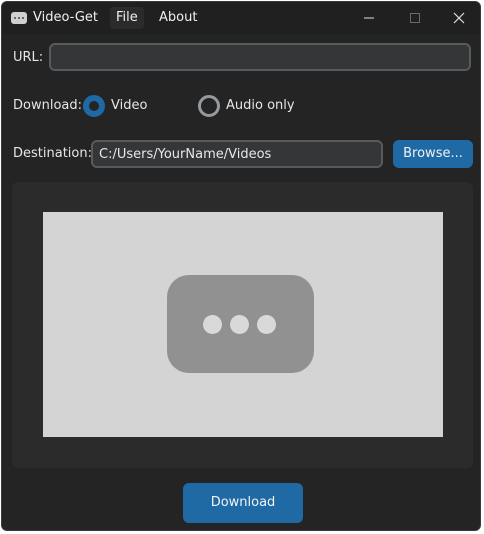 The width and height of the screenshot is (484, 534). I want to click on video-placeholder-icon, so click(240, 324).